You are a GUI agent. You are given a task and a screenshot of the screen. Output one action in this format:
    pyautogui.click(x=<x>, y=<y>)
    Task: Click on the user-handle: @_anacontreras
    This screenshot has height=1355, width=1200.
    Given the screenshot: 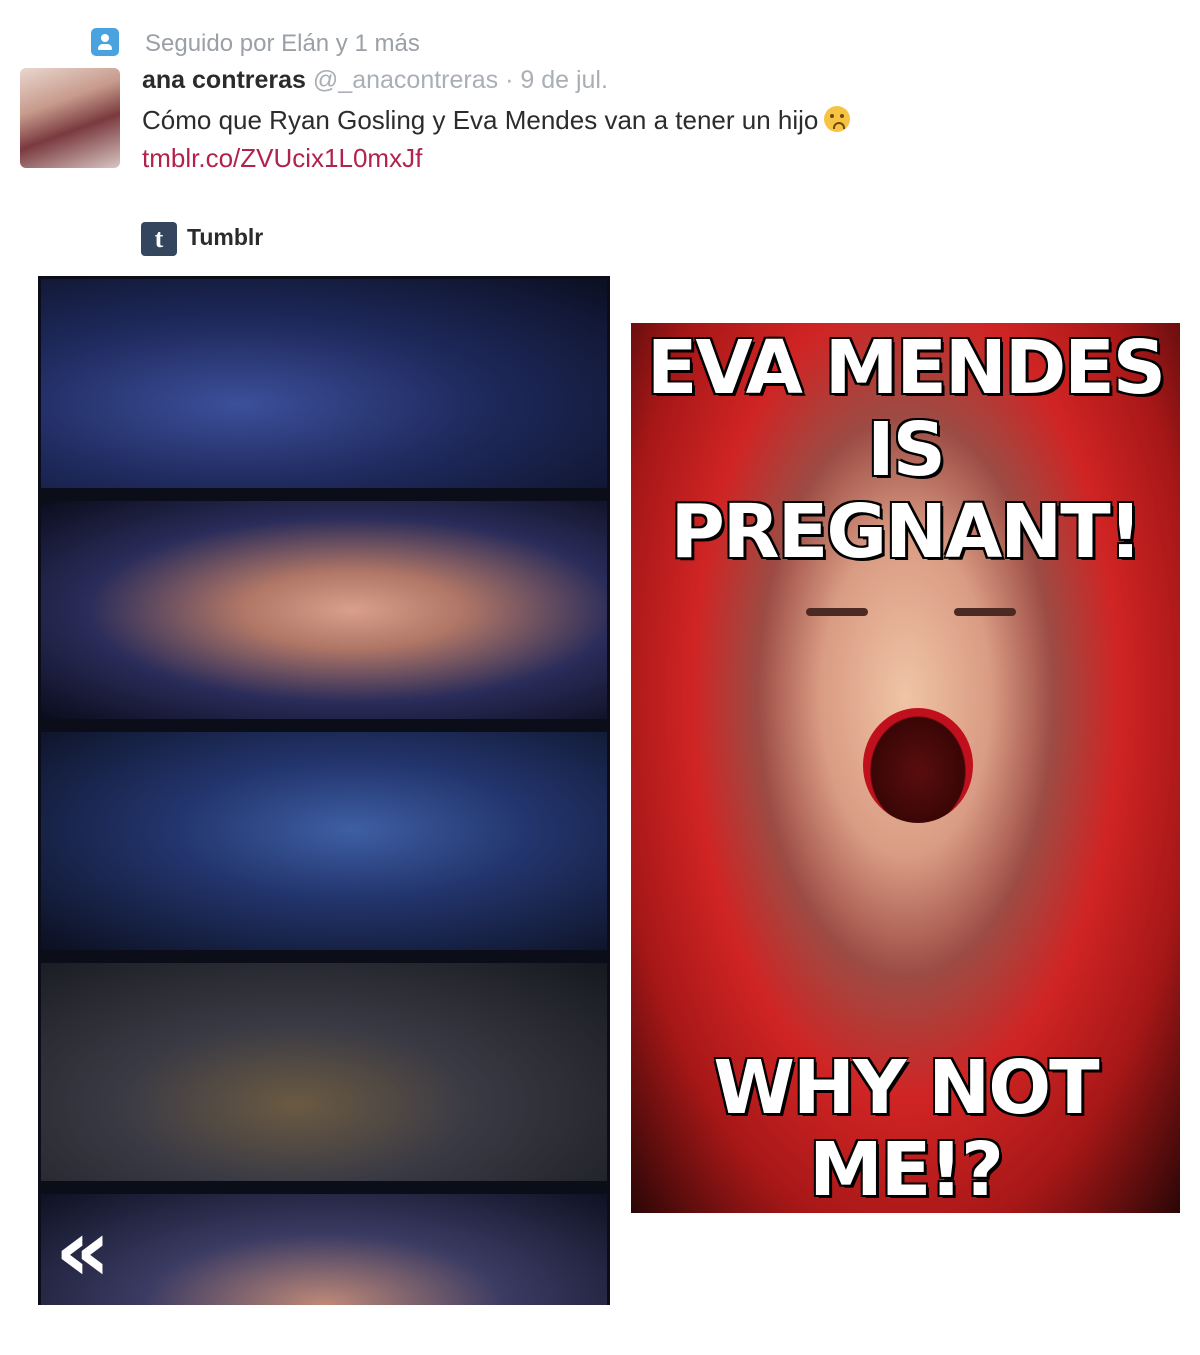 What is the action you would take?
    pyautogui.click(x=405, y=80)
    